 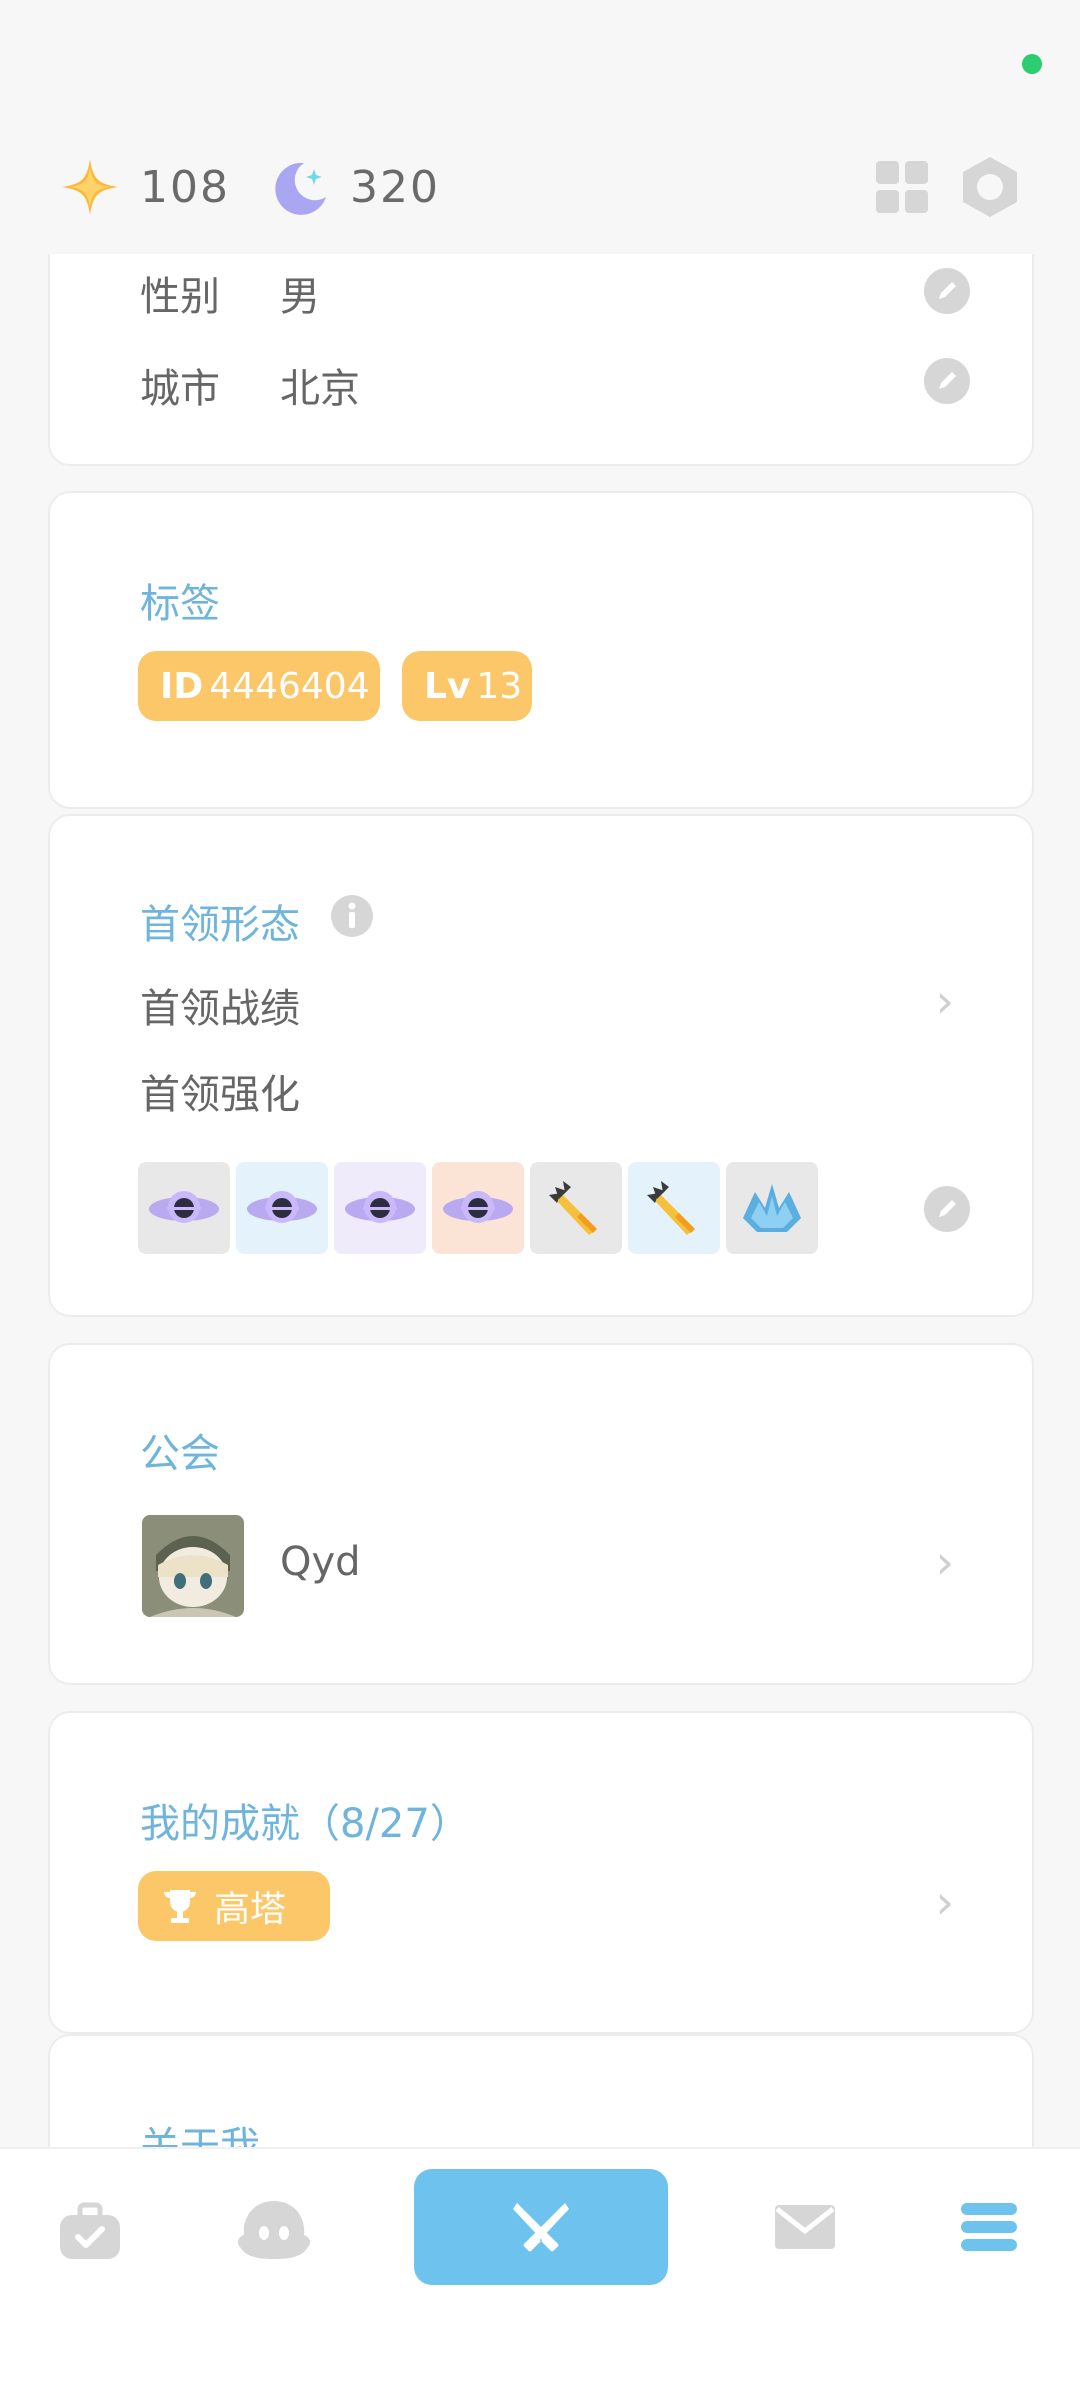 I want to click on nav-menu, so click(x=989, y=2227).